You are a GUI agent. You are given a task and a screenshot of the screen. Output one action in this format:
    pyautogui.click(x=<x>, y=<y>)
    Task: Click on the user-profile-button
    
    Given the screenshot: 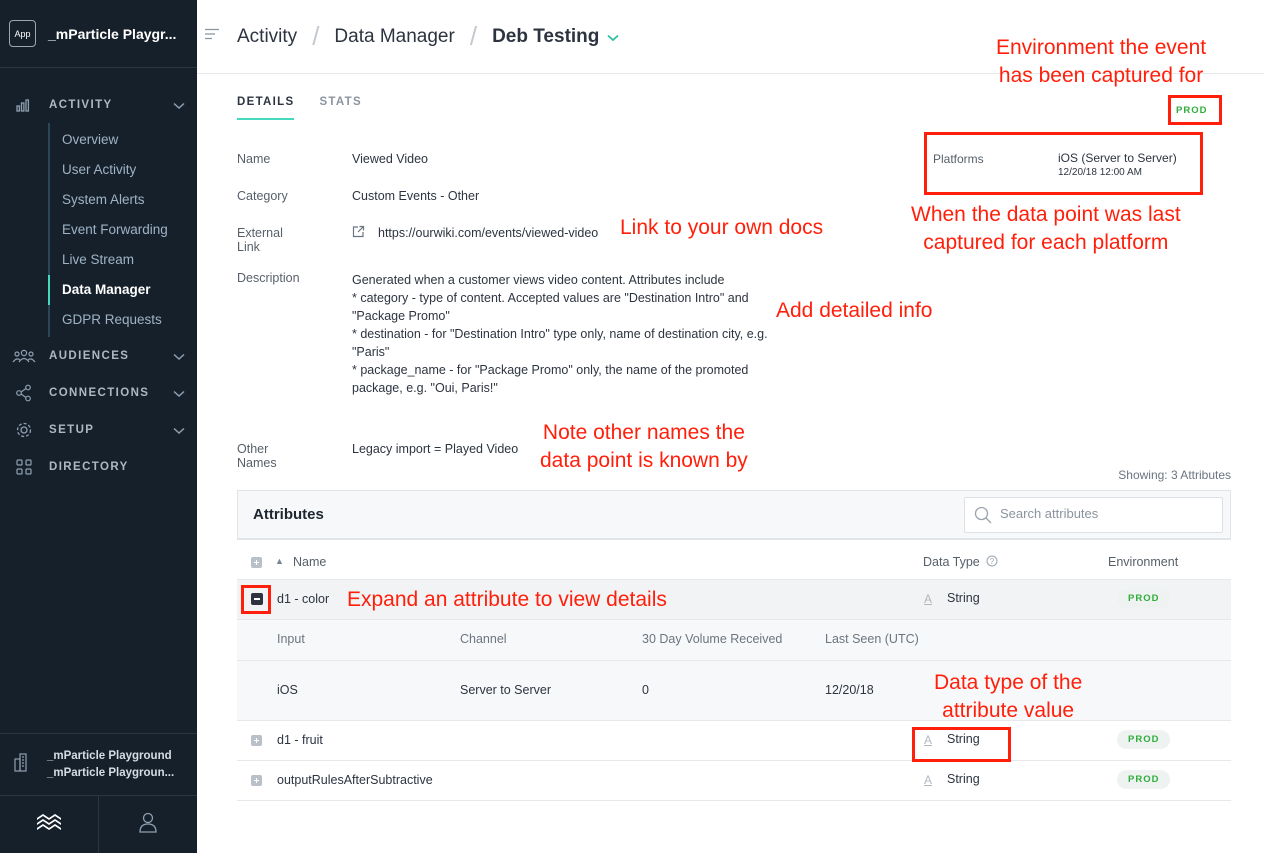 What is the action you would take?
    pyautogui.click(x=148, y=824)
    